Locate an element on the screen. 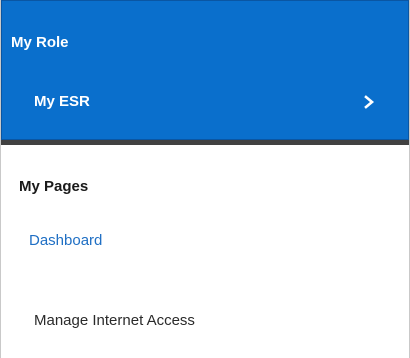 The height and width of the screenshot is (358, 410). my-pages-heading: My Pages is located at coordinates (54, 186).